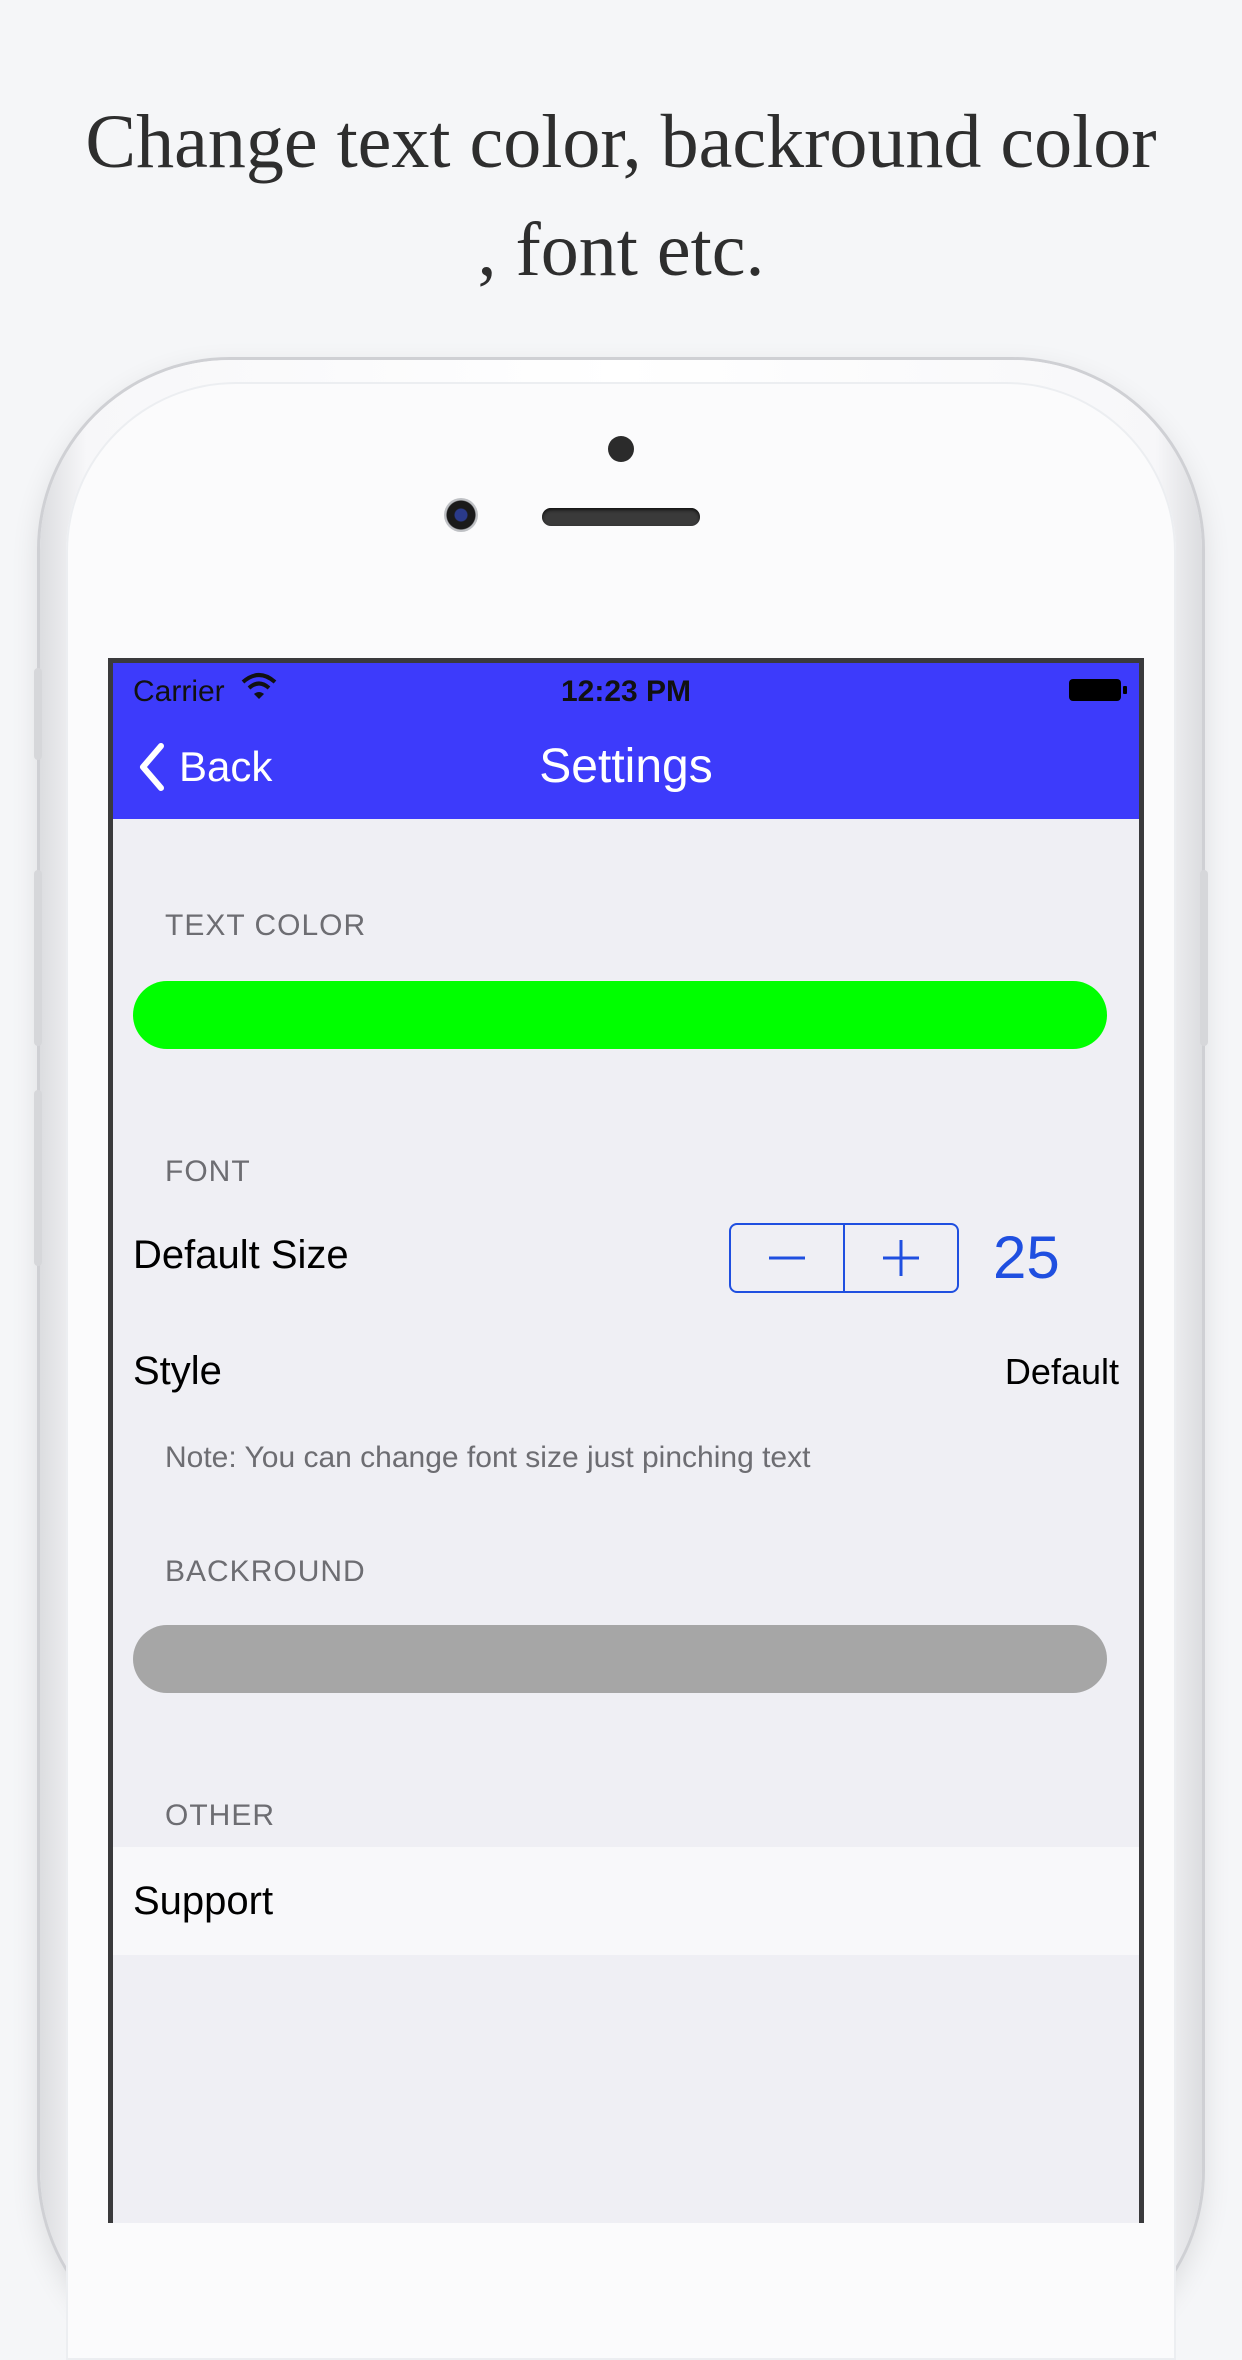 This screenshot has width=1242, height=2360. I want to click on section-header-text-color: TEXT COLOR, so click(266, 925).